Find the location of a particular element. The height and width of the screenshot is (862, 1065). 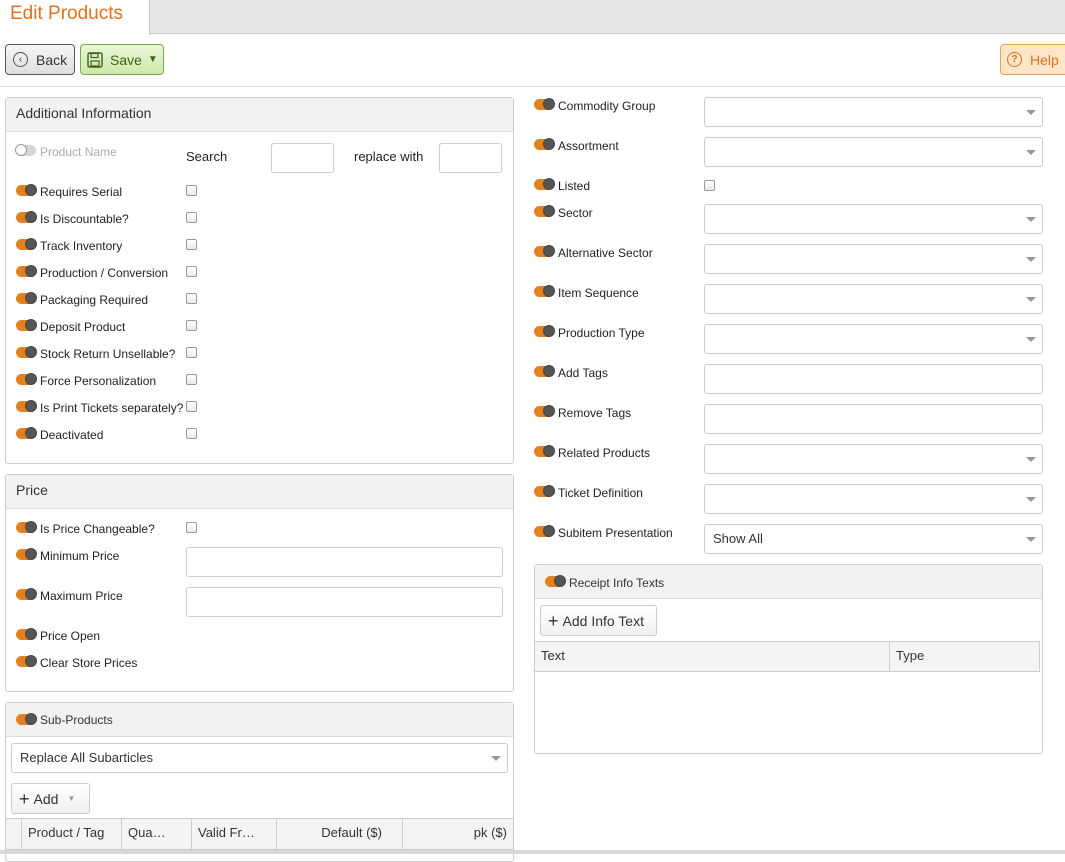

horizontal-scrollbar is located at coordinates (532, 852).